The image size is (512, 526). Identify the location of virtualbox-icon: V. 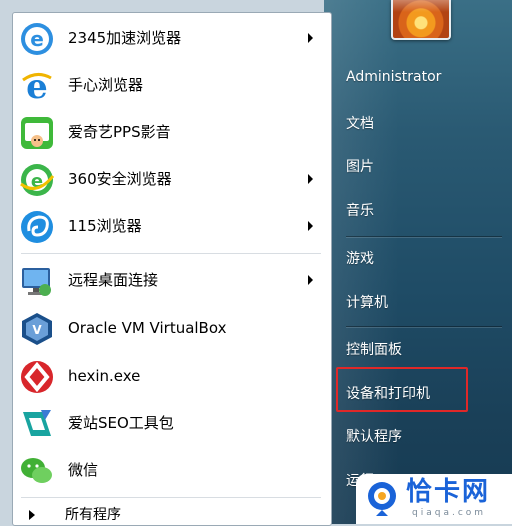
(37, 329).